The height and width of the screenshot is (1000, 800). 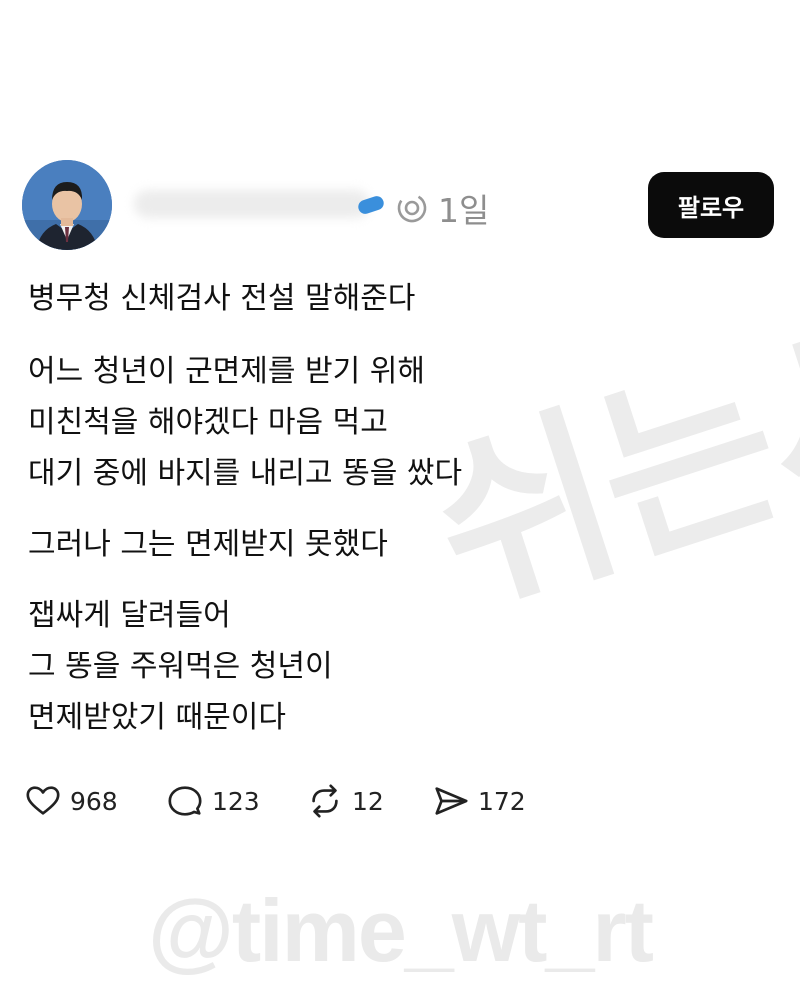 What do you see at coordinates (451, 801) in the screenshot?
I see `send-icon` at bounding box center [451, 801].